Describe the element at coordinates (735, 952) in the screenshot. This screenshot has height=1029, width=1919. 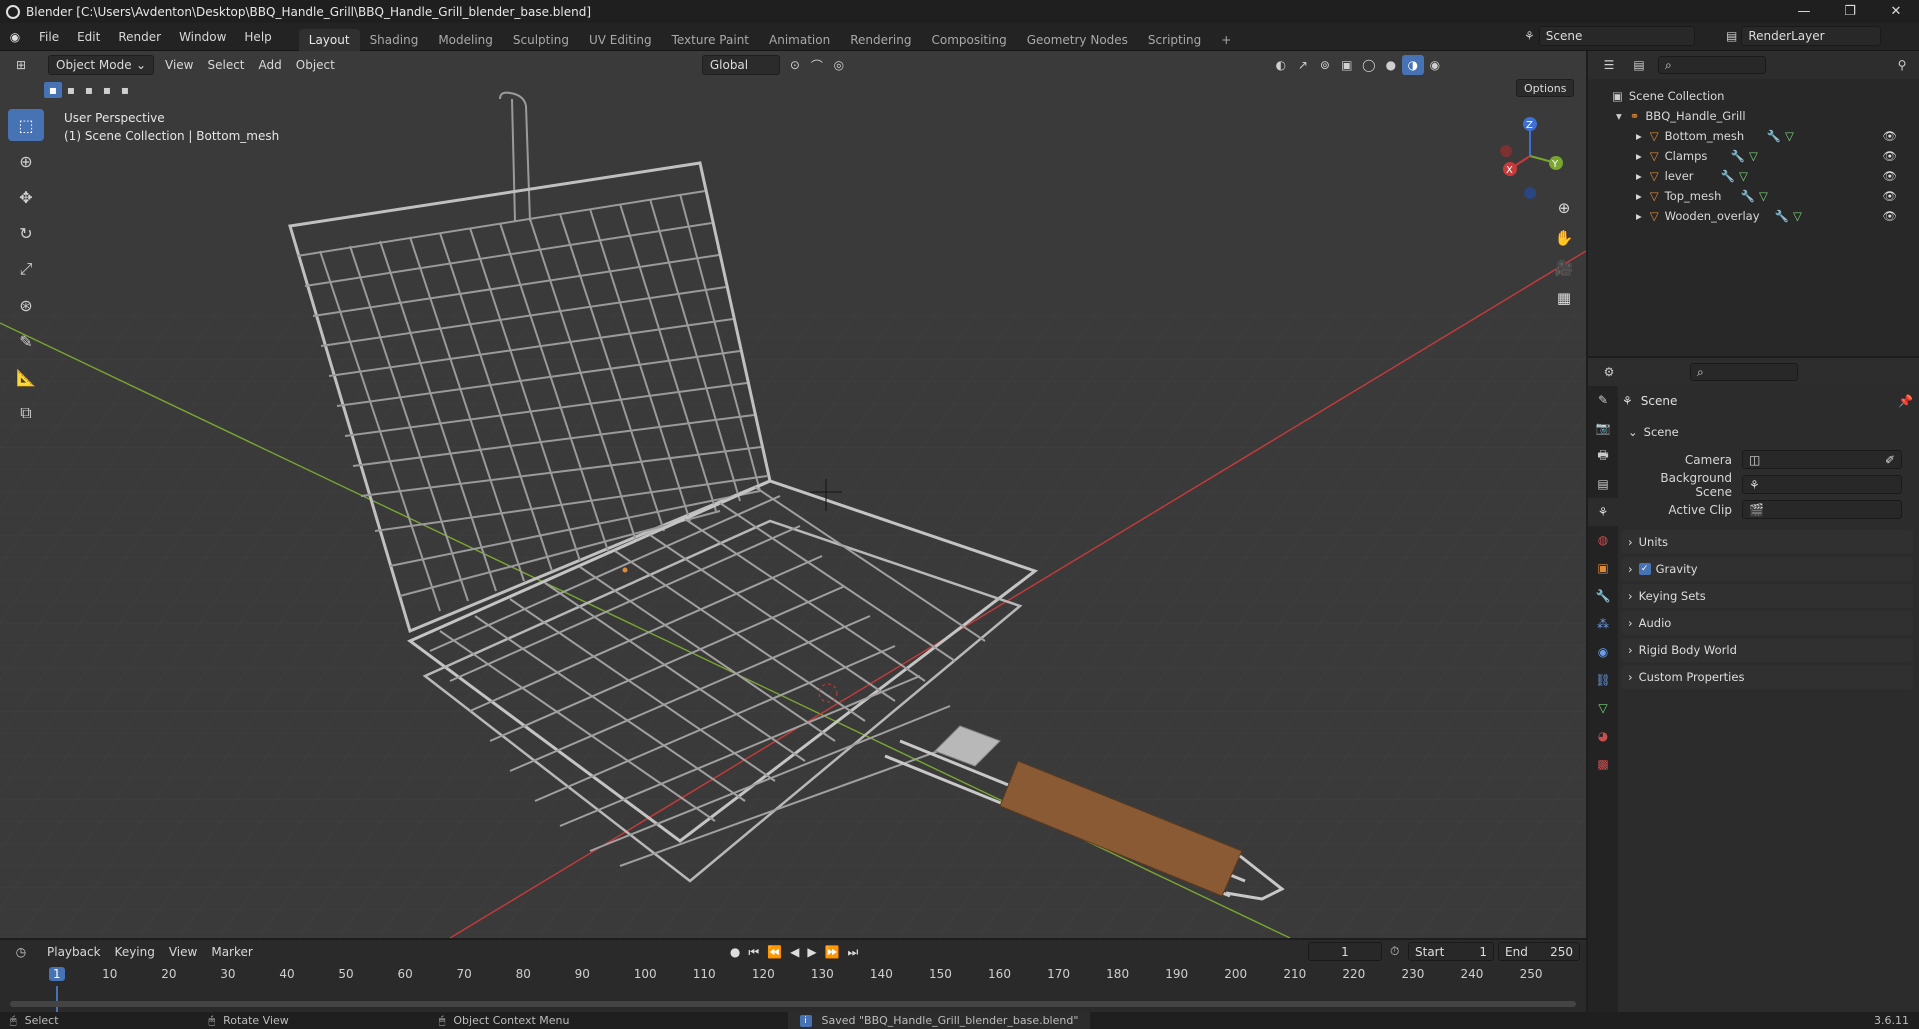
I see `record-icon: ●` at that location.